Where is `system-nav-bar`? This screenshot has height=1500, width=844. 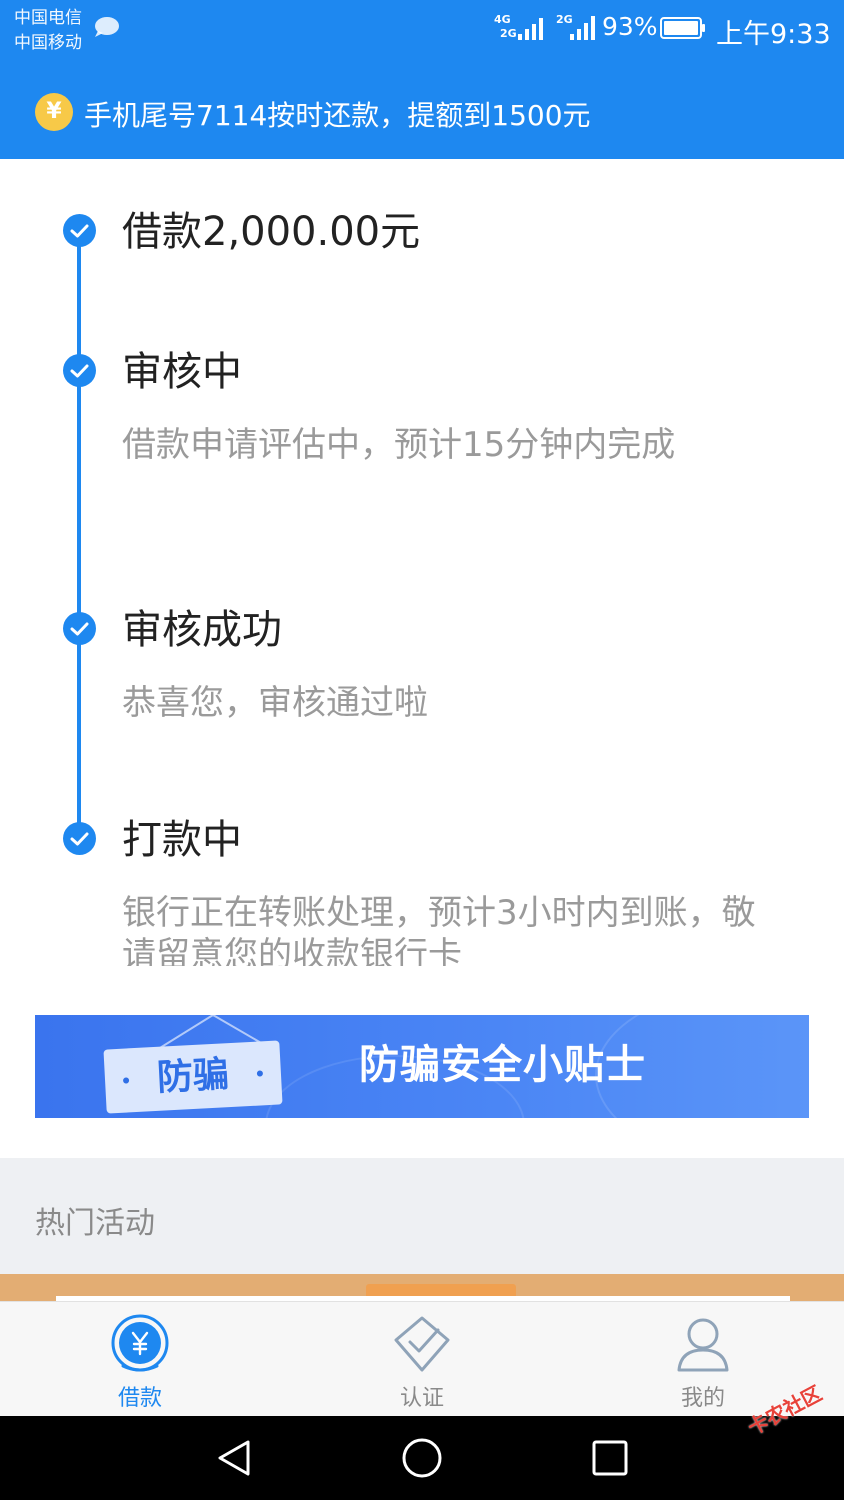
system-nav-bar is located at coordinates (422, 1458).